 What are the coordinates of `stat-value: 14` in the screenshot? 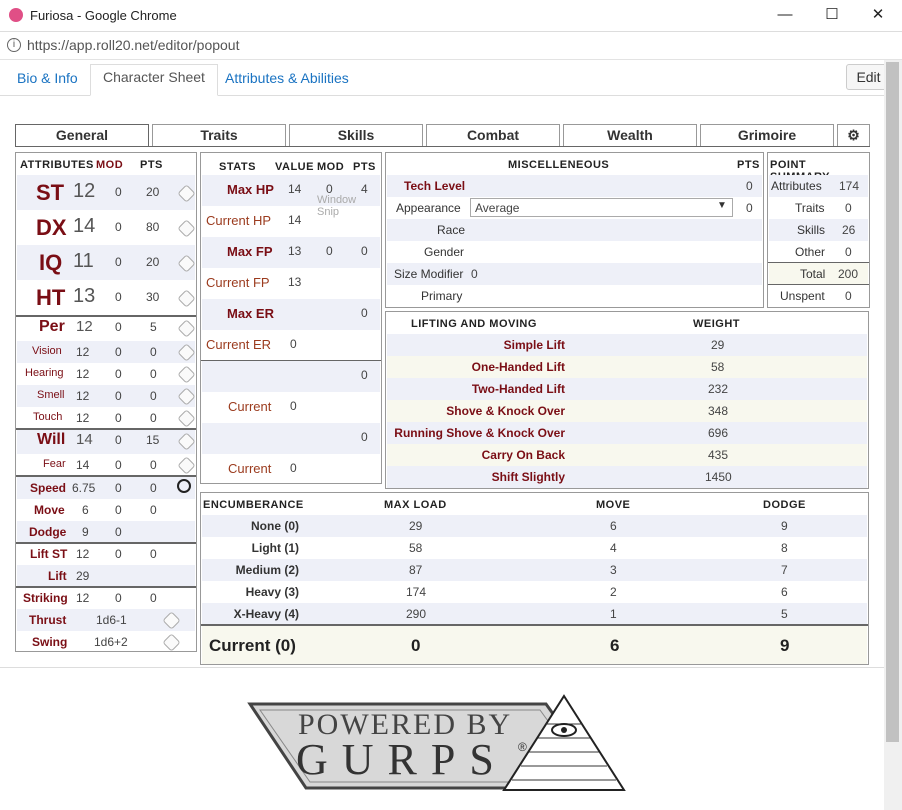 It's located at (294, 220).